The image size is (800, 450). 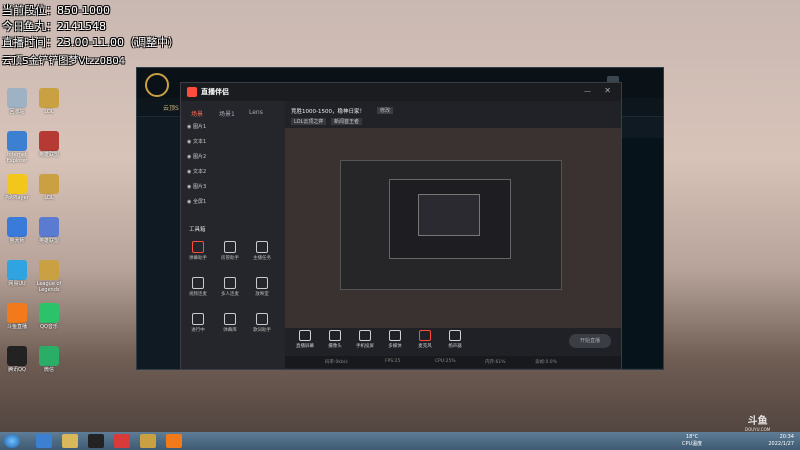 What do you see at coordinates (199, 172) in the screenshot?
I see `layer-label: 文本2` at bounding box center [199, 172].